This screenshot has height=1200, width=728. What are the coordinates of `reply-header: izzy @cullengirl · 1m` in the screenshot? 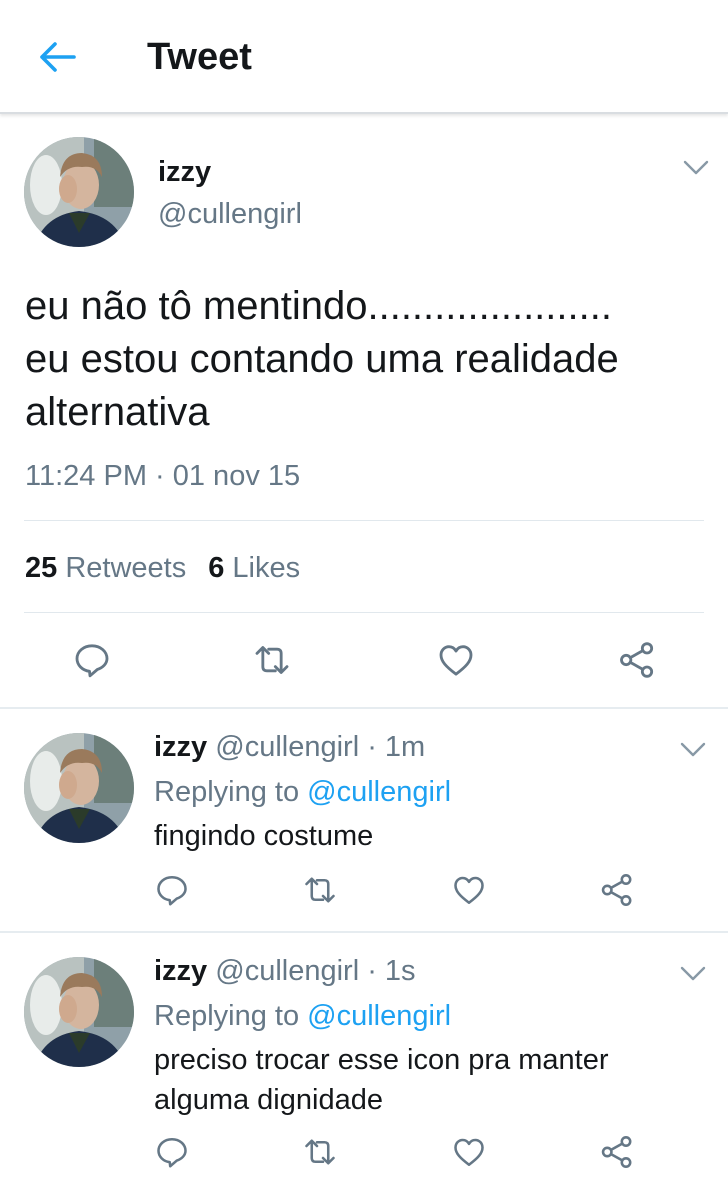 It's located at (289, 747).